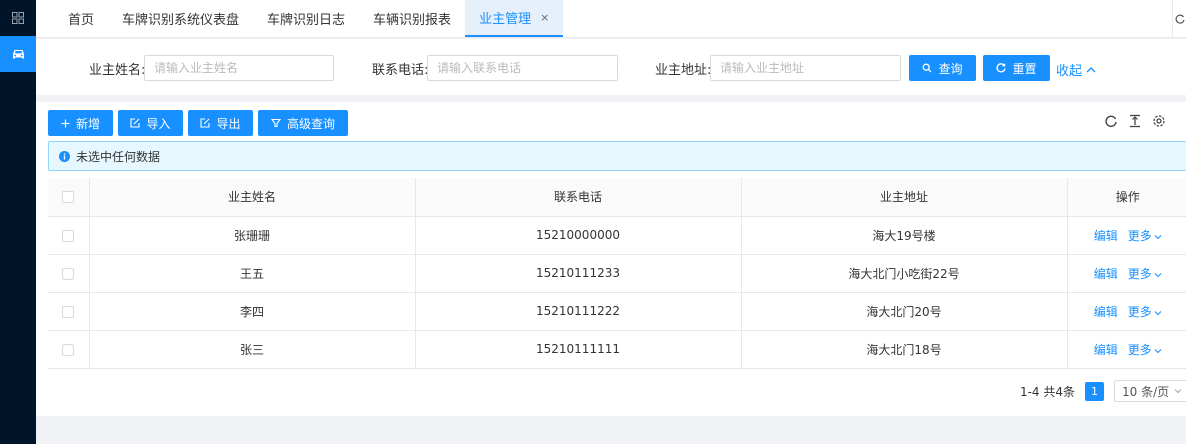 The width and height of the screenshot is (1186, 444). I want to click on address-cell: 海大北门小吃街22号, so click(904, 273).